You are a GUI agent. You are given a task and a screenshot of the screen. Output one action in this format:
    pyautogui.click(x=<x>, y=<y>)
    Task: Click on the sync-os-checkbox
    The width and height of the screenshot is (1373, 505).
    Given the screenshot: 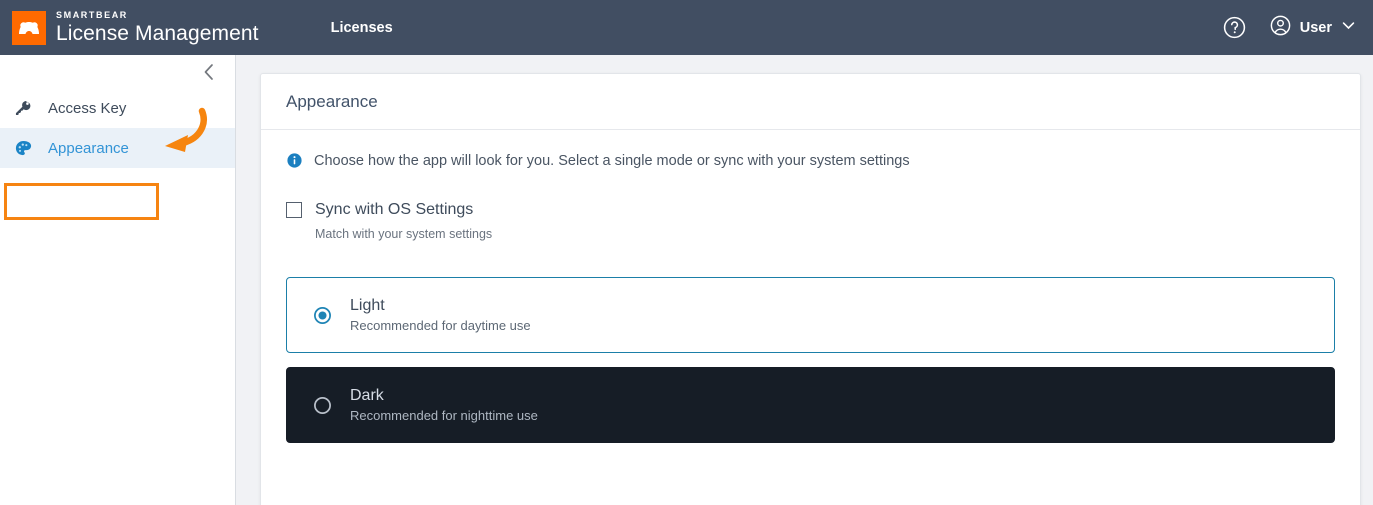 What is the action you would take?
    pyautogui.click(x=294, y=210)
    